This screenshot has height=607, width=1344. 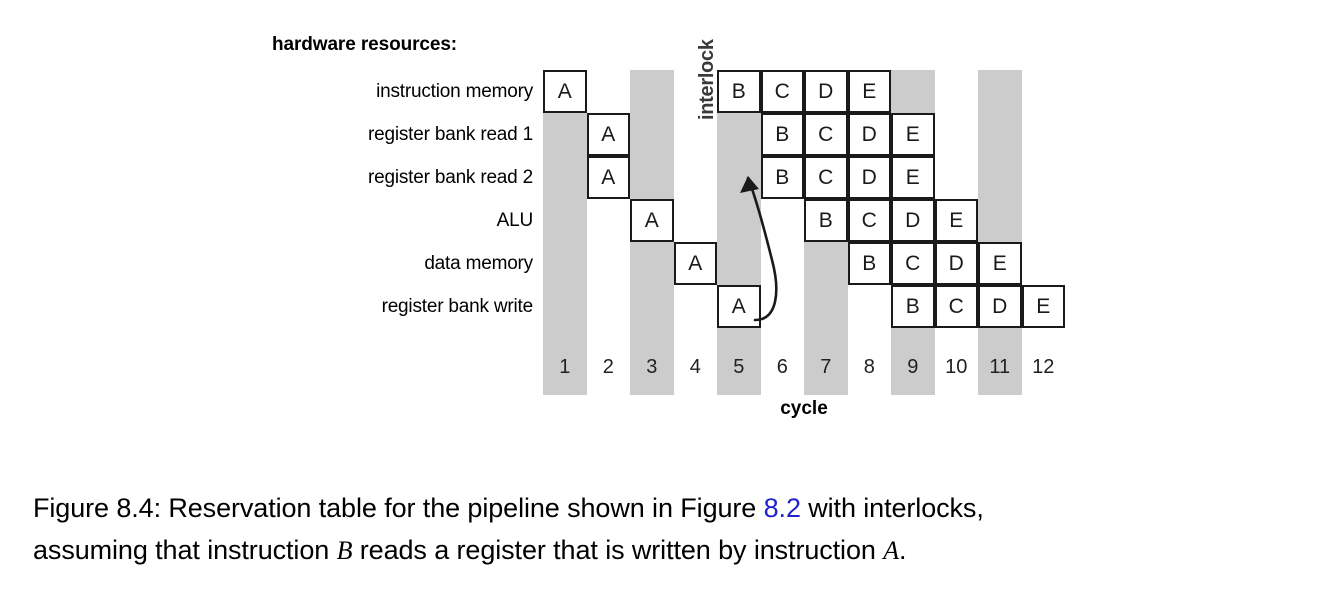 I want to click on cycle-number: 8, so click(x=869, y=367).